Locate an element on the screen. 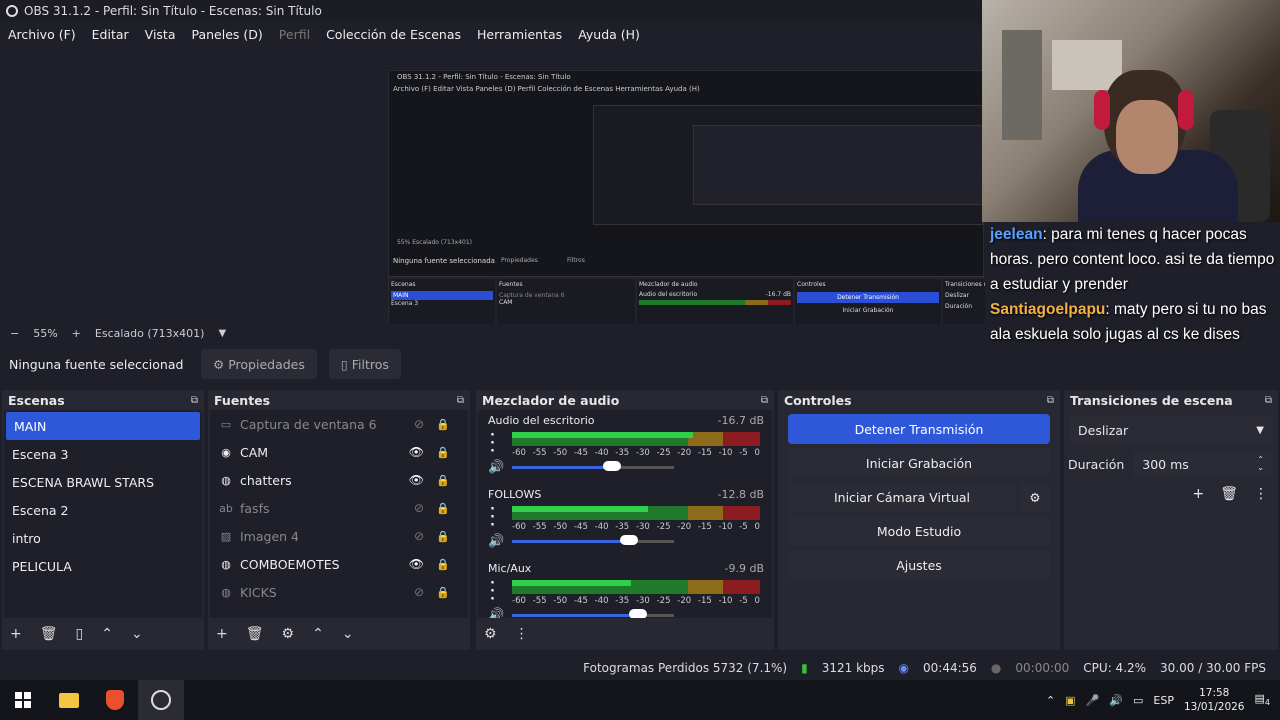  scene-item: ESCENA BRAWL STARS is located at coordinates (103, 482).